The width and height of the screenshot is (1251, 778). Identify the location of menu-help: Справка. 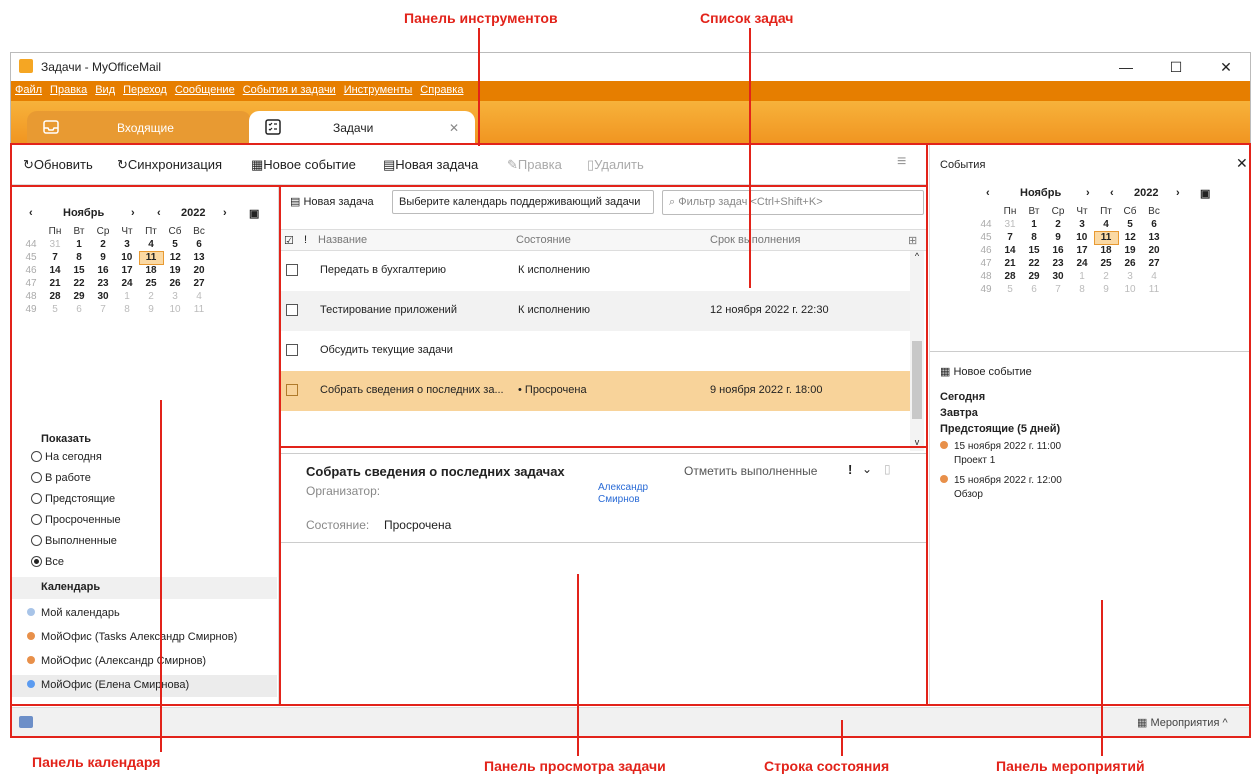
(441, 90).